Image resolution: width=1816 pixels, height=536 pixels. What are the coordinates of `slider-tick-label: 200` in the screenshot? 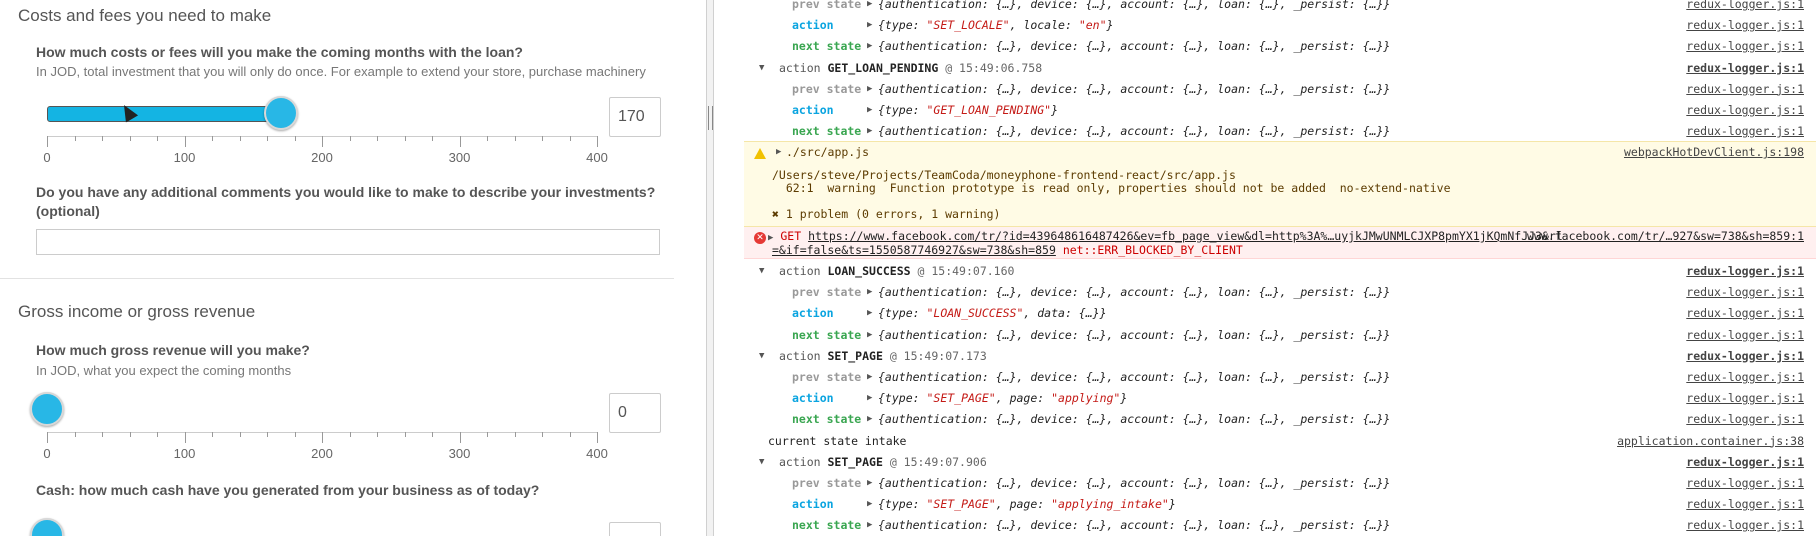 It's located at (322, 157).